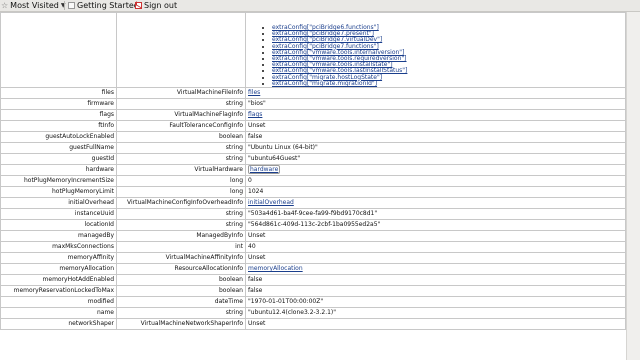 This screenshot has width=640, height=360. Describe the element at coordinates (58, 93) in the screenshot. I see `property-name: files` at that location.